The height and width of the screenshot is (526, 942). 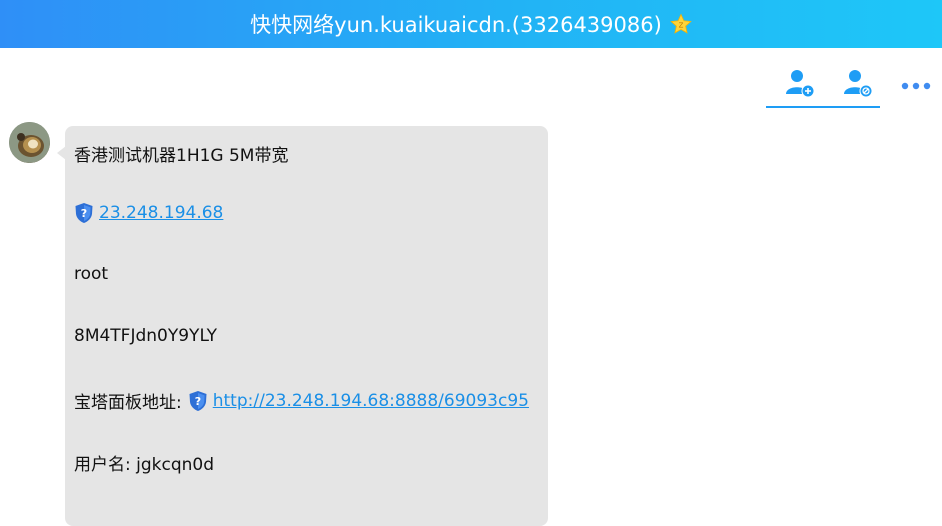 I want to click on message-line-username: root, so click(x=91, y=274).